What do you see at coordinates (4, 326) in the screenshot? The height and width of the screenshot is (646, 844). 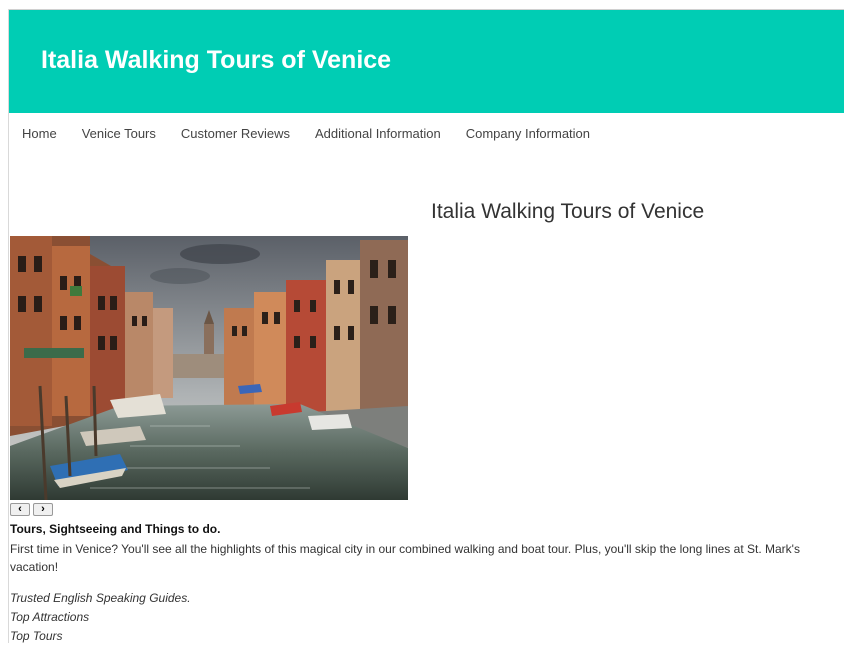 I see `window-left-edge` at bounding box center [4, 326].